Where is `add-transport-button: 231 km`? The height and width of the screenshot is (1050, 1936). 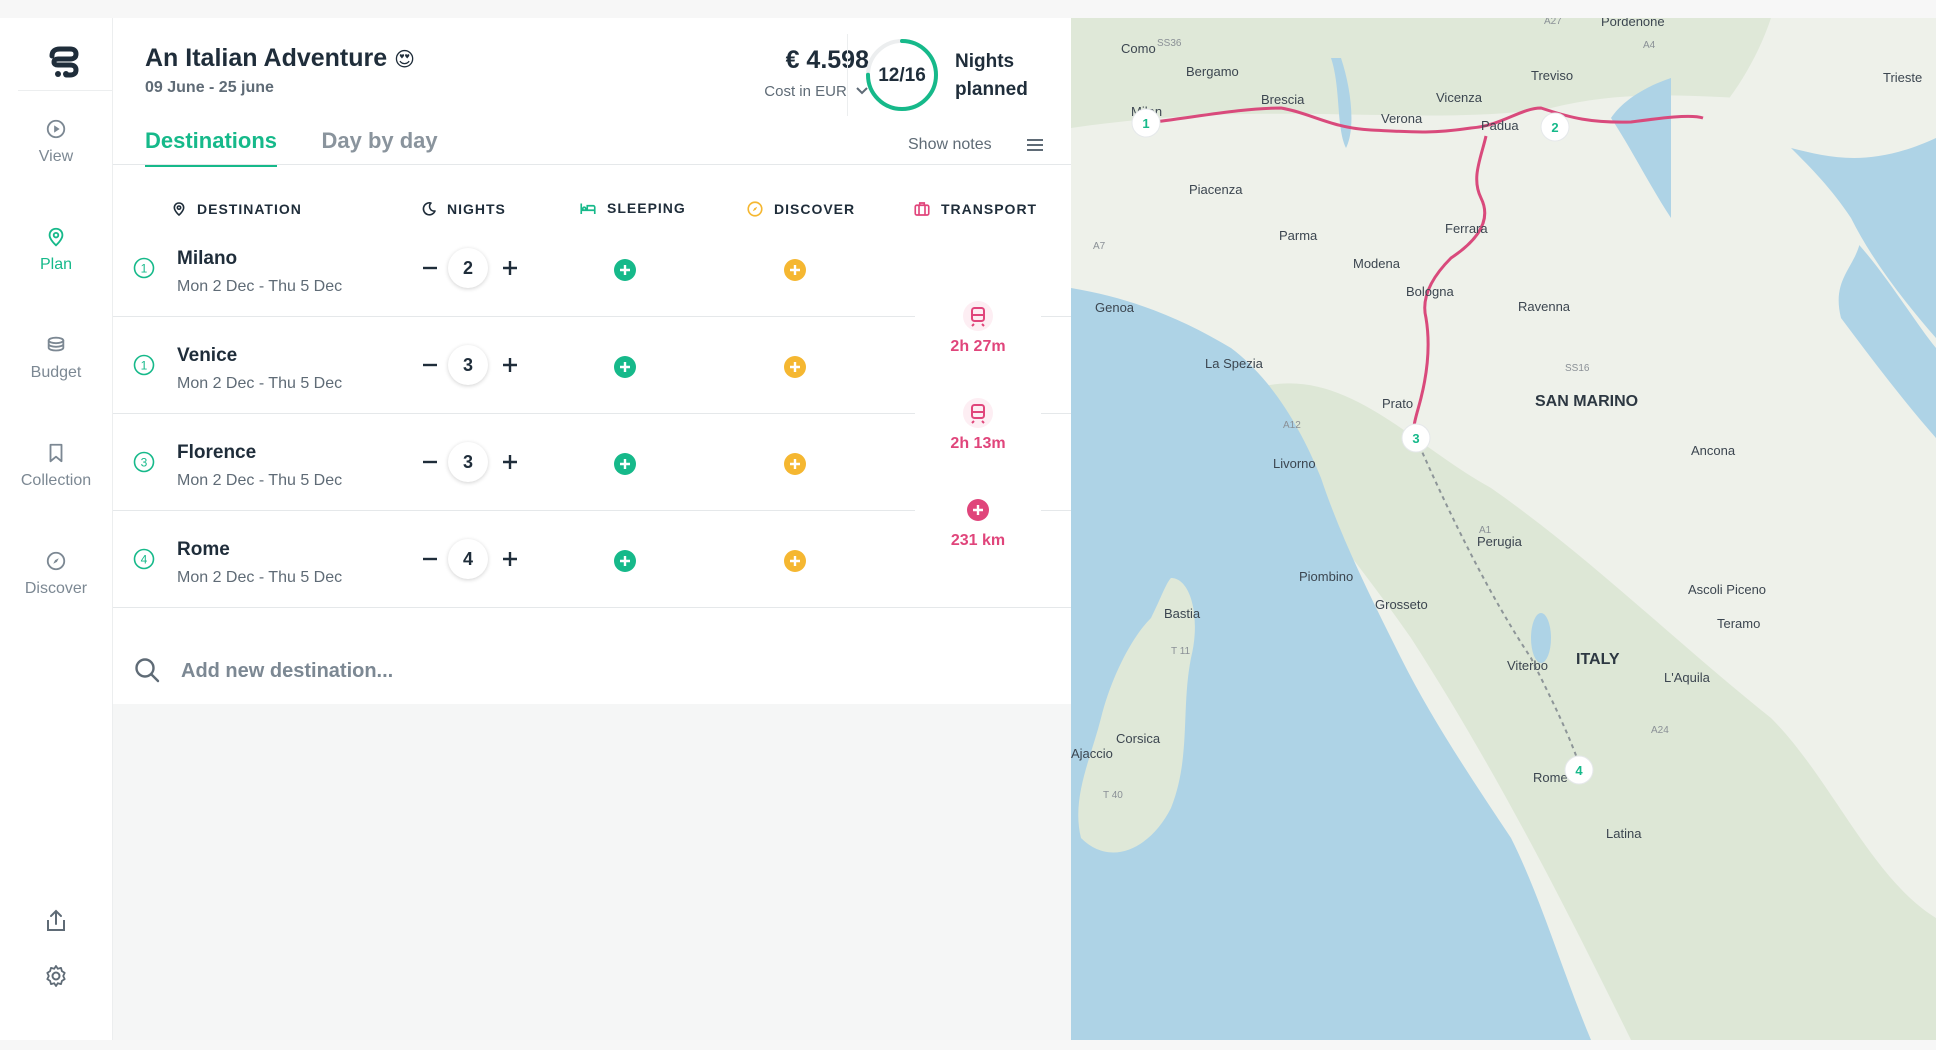 add-transport-button: 231 km is located at coordinates (978, 522).